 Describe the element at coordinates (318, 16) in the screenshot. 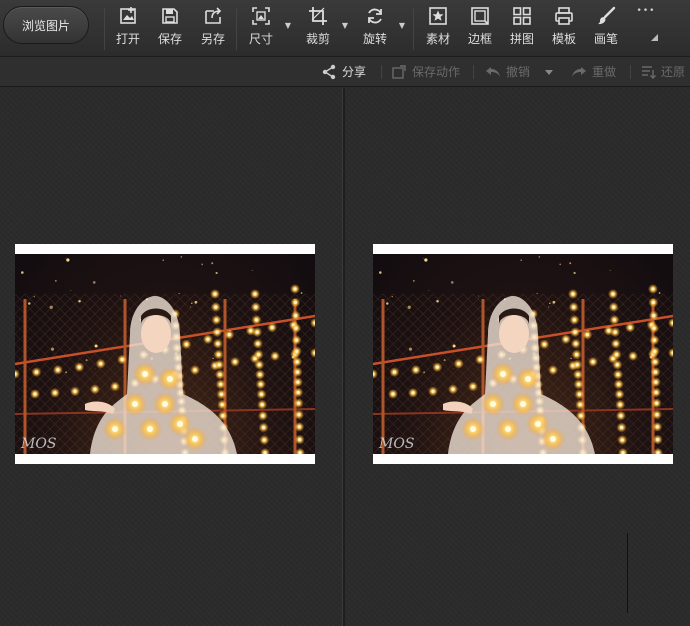

I see `crop-icon` at that location.